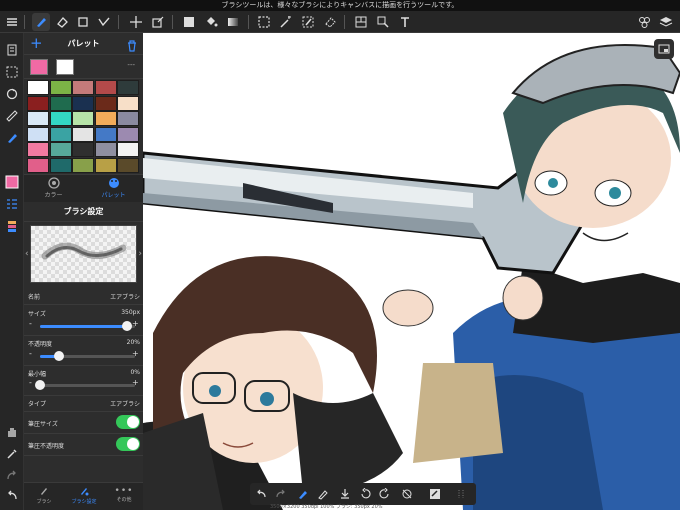  What do you see at coordinates (286, 22) in the screenshot?
I see `magic-wand-icon` at bounding box center [286, 22].